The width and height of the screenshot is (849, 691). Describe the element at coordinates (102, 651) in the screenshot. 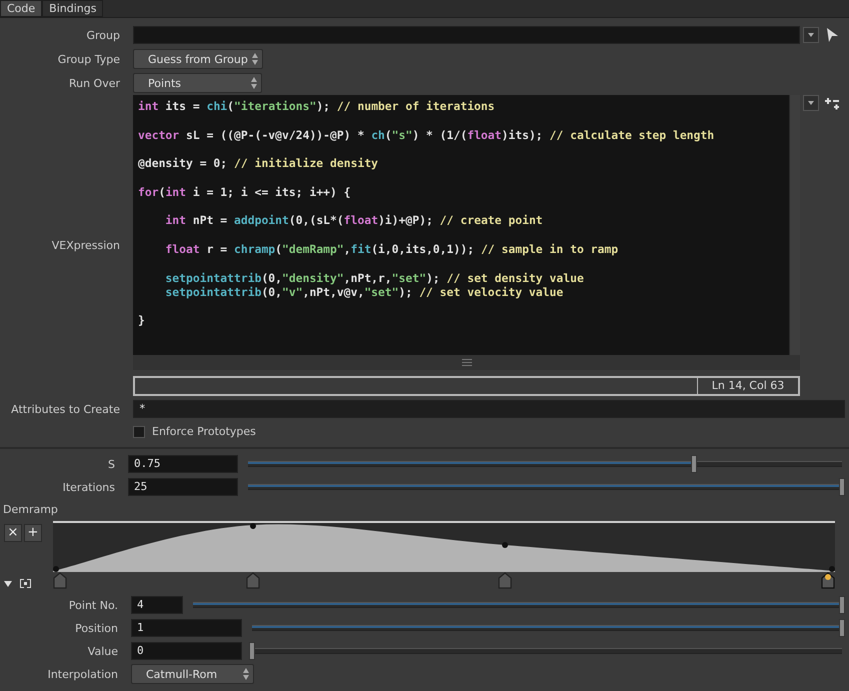

I see `field-label: Value` at that location.